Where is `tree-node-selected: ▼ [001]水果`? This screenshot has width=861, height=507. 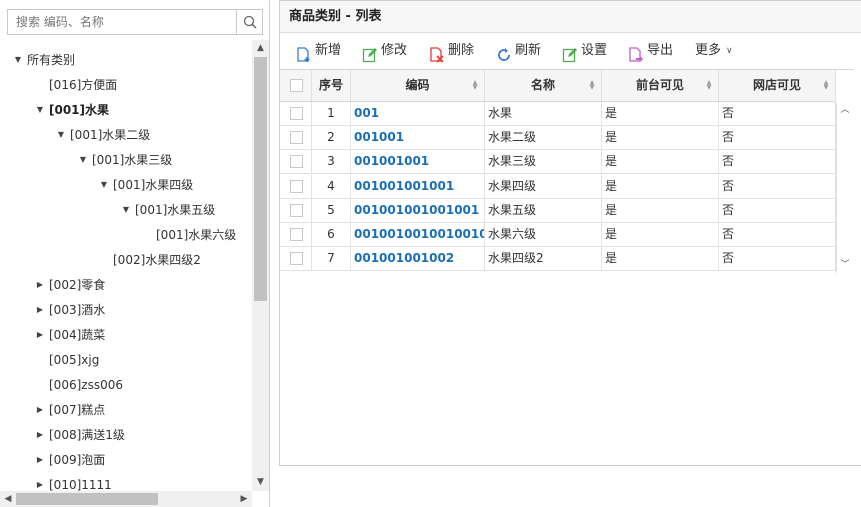 tree-node-selected: ▼ [001]水果 is located at coordinates (73, 110).